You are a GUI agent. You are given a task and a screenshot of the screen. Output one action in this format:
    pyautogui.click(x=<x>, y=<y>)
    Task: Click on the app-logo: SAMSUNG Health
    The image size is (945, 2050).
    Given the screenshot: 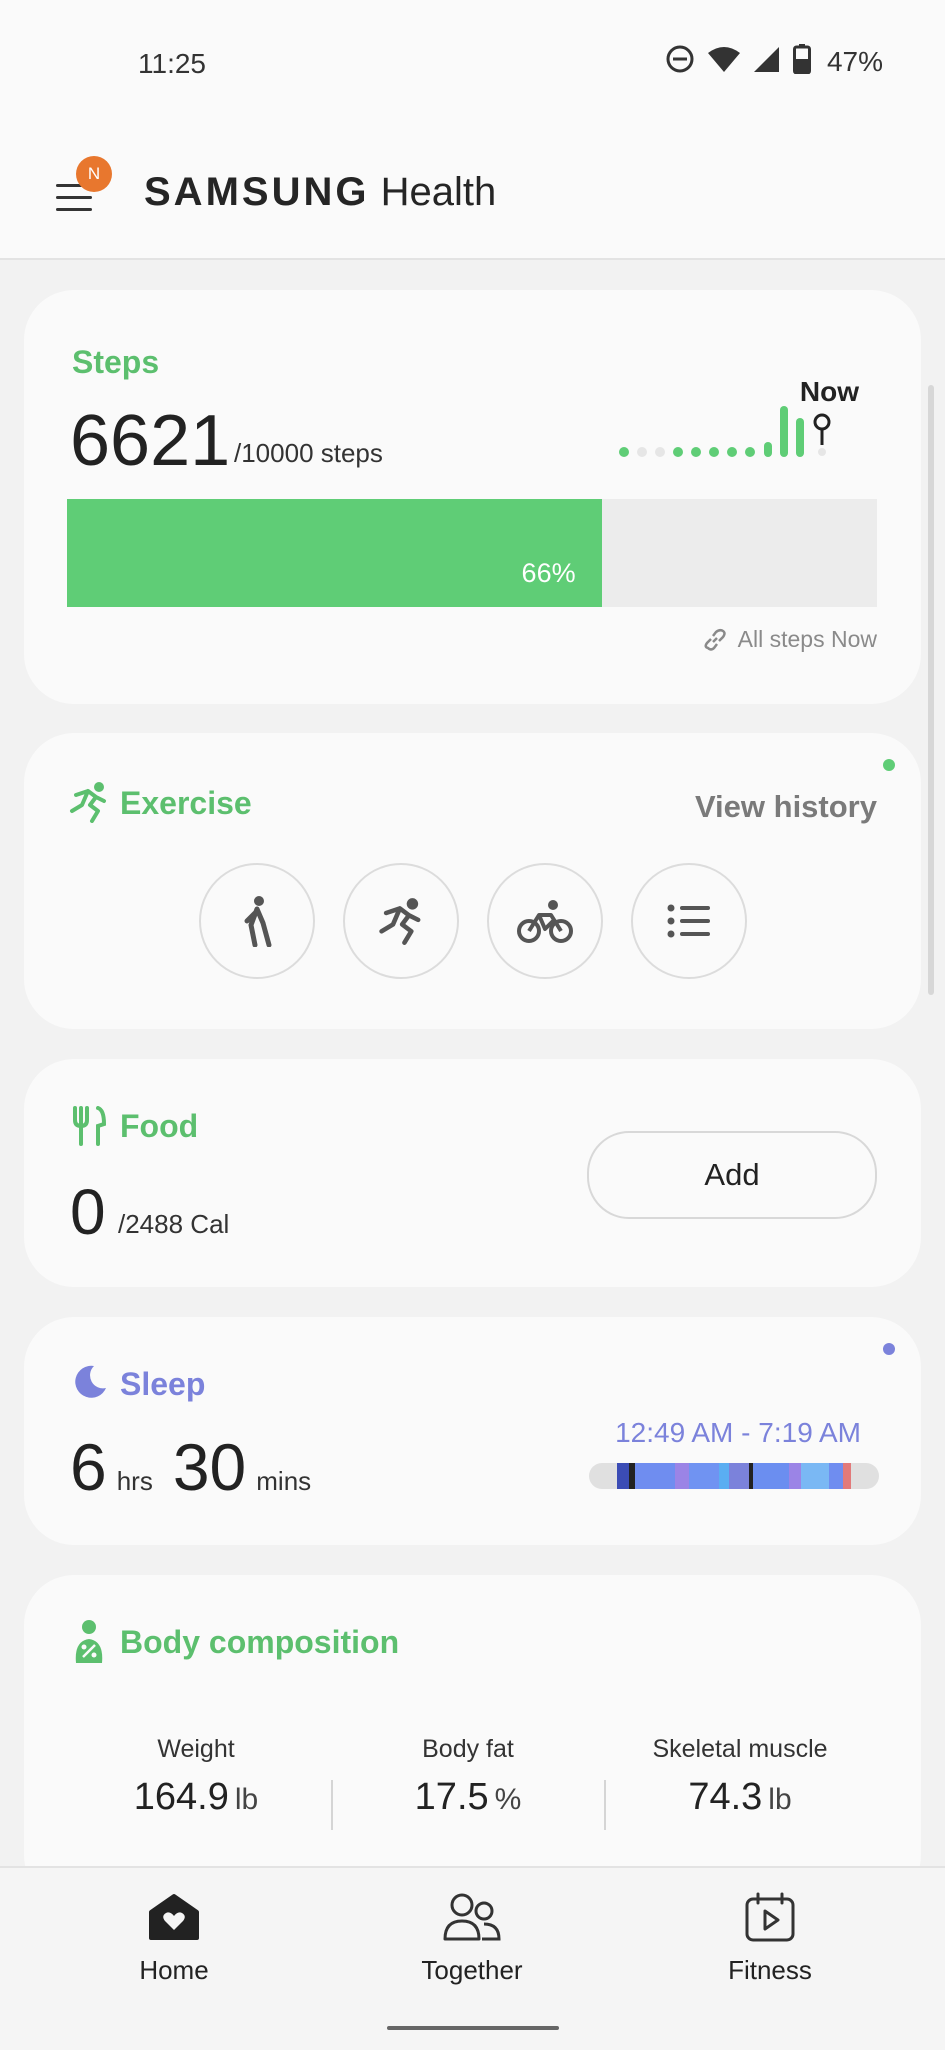 What is the action you would take?
    pyautogui.click(x=320, y=192)
    